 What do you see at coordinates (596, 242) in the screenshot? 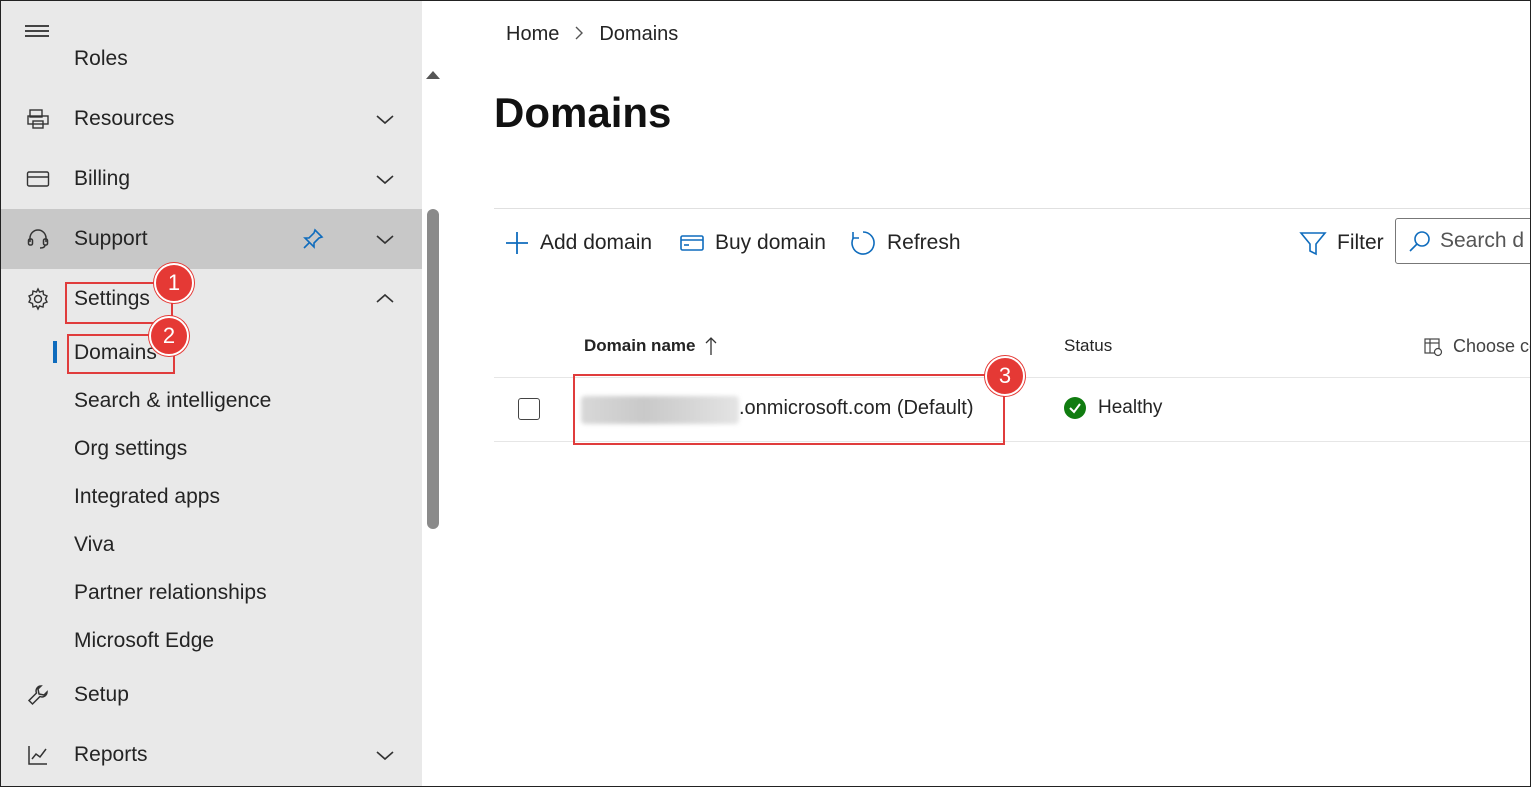
I see `add-domain-label: Add domain` at bounding box center [596, 242].